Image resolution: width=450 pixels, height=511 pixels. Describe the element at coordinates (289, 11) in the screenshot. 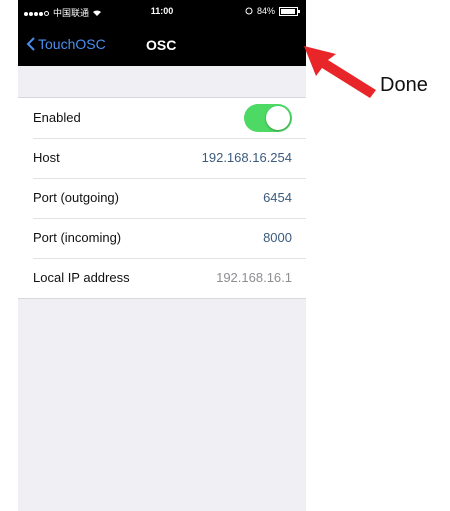

I see `battery-icon` at that location.